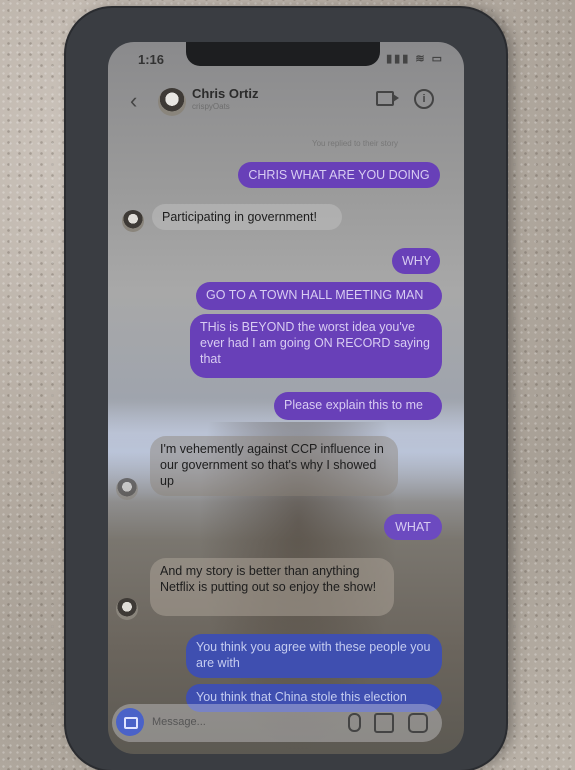  Describe the element at coordinates (355, 143) in the screenshot. I see `story-reply-note: You replied to their story` at that location.